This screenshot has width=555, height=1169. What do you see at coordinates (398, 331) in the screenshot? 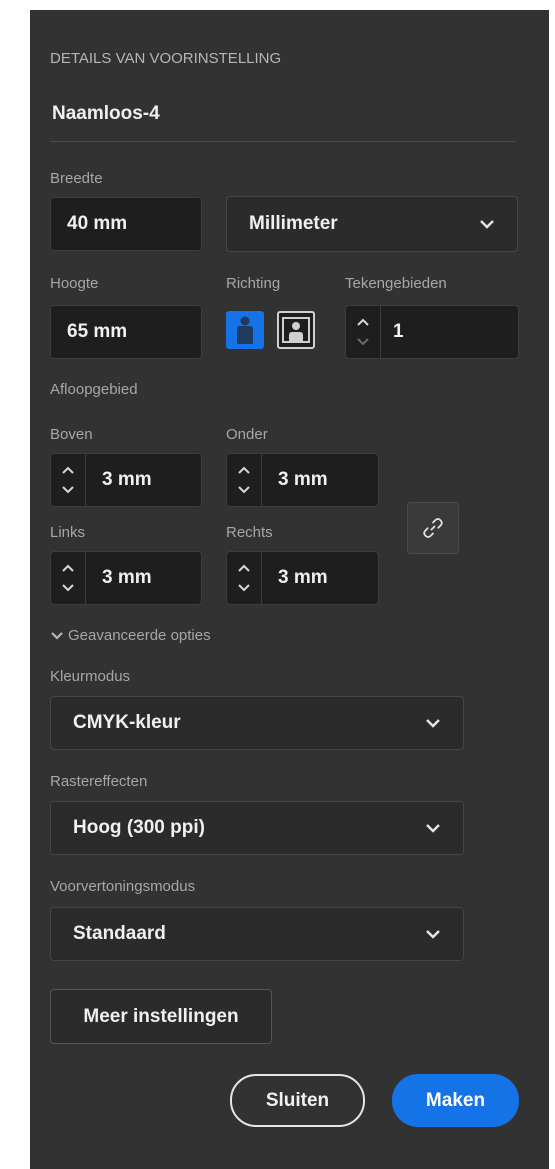
I see `artboards-value: 1` at bounding box center [398, 331].